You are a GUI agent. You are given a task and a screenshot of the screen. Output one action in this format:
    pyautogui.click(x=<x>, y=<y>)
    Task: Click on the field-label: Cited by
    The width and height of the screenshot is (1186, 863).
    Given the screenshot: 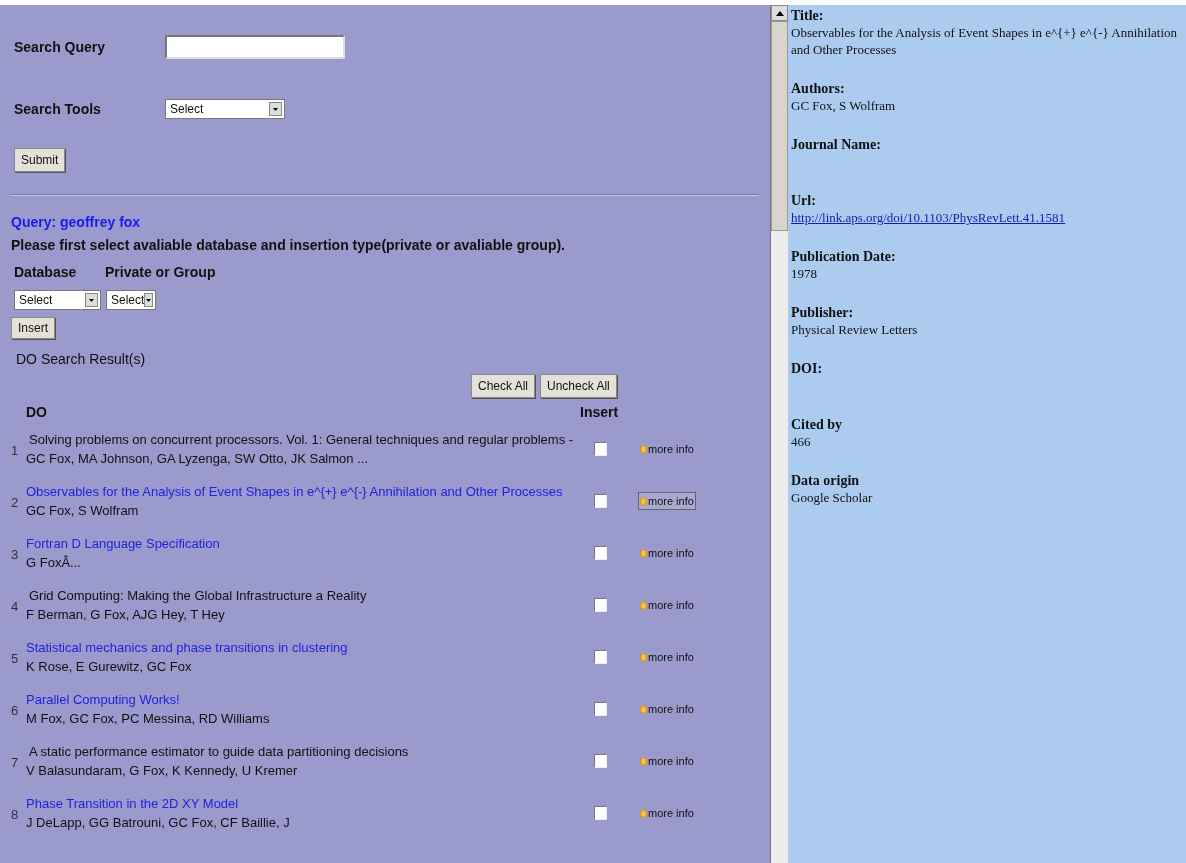 What is the action you would take?
    pyautogui.click(x=817, y=424)
    